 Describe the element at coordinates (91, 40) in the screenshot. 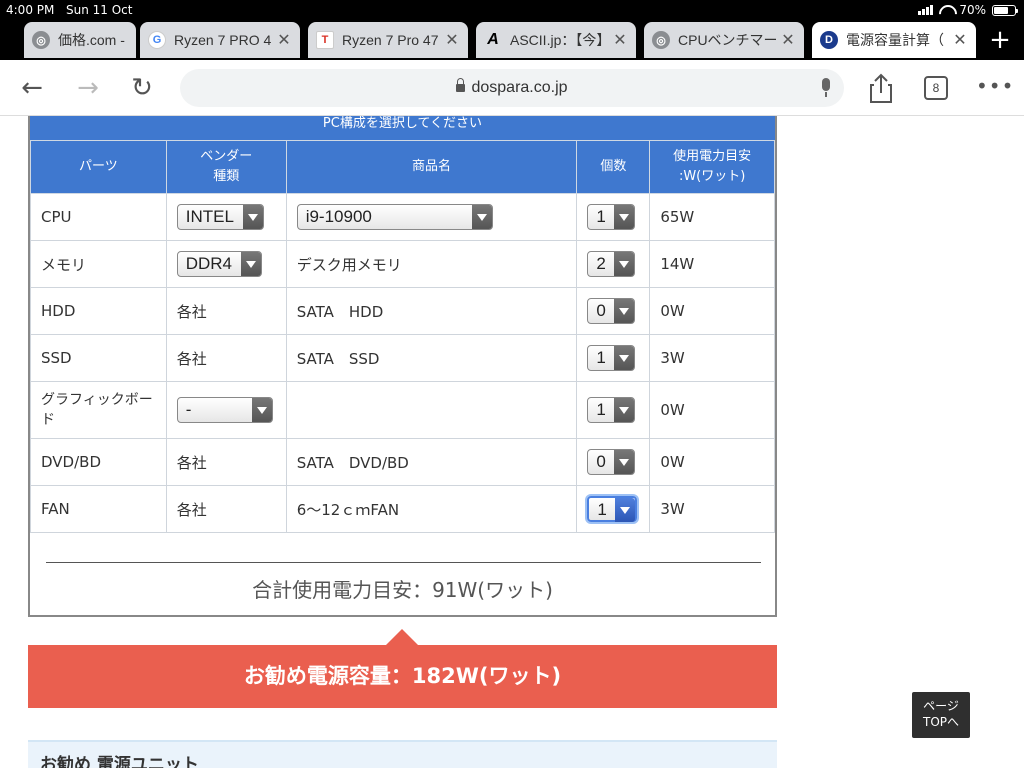

I see `tab-title: 価格.com -` at that location.